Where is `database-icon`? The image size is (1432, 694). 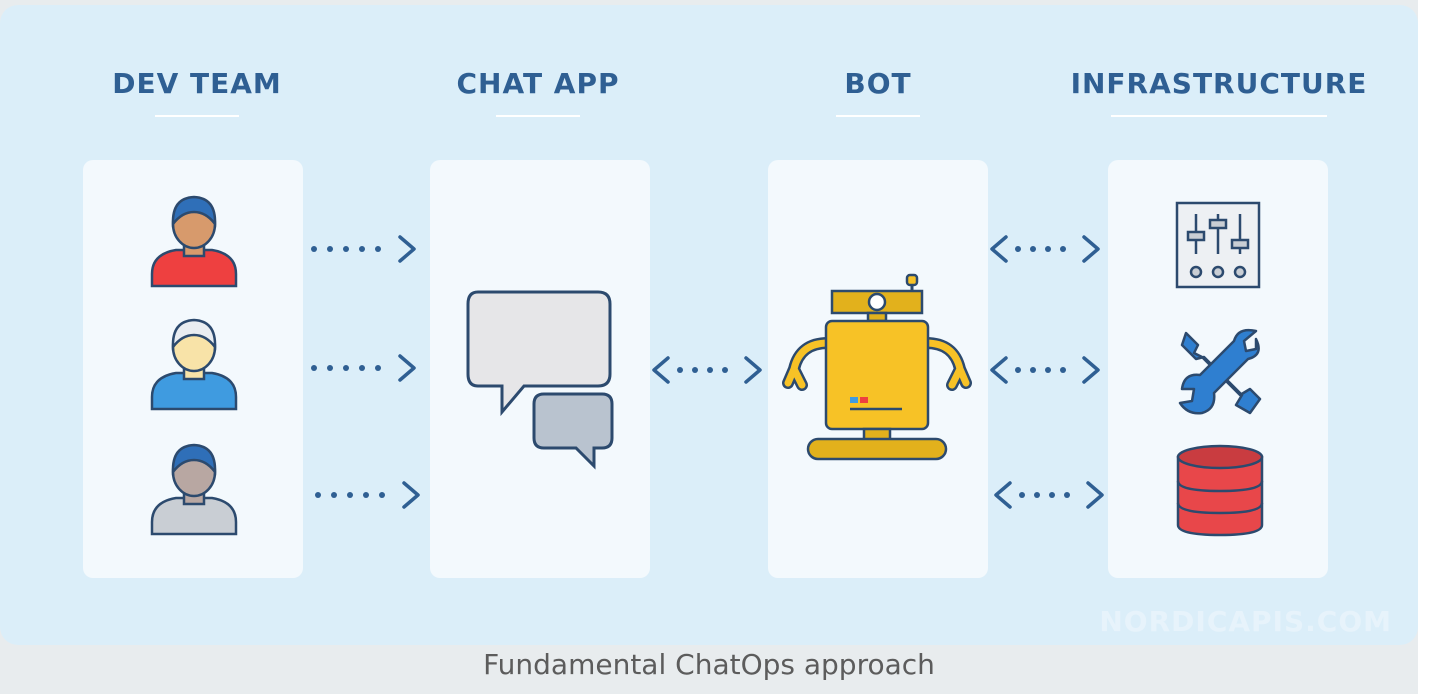 database-icon is located at coordinates (1220, 490).